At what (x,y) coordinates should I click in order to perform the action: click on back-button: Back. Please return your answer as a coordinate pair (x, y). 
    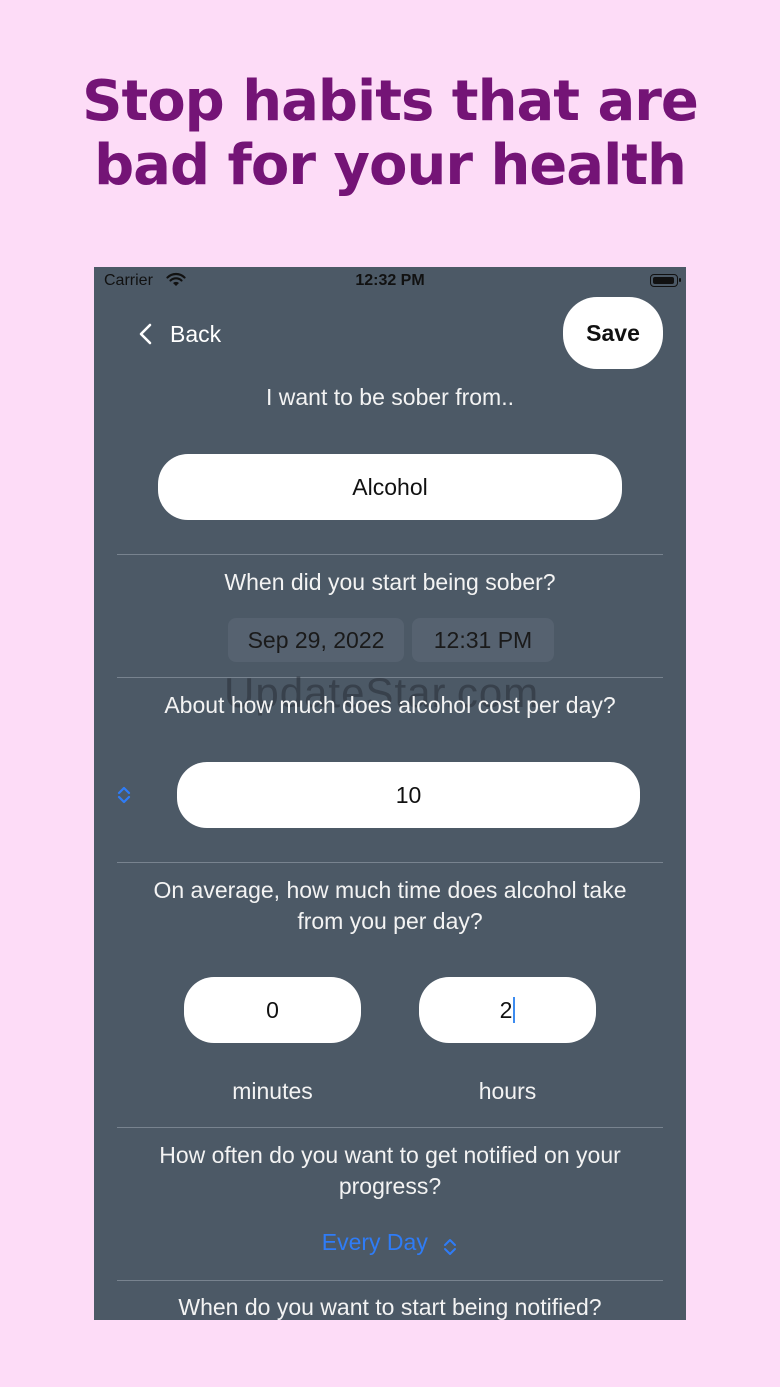
    Looking at the image, I should click on (178, 334).